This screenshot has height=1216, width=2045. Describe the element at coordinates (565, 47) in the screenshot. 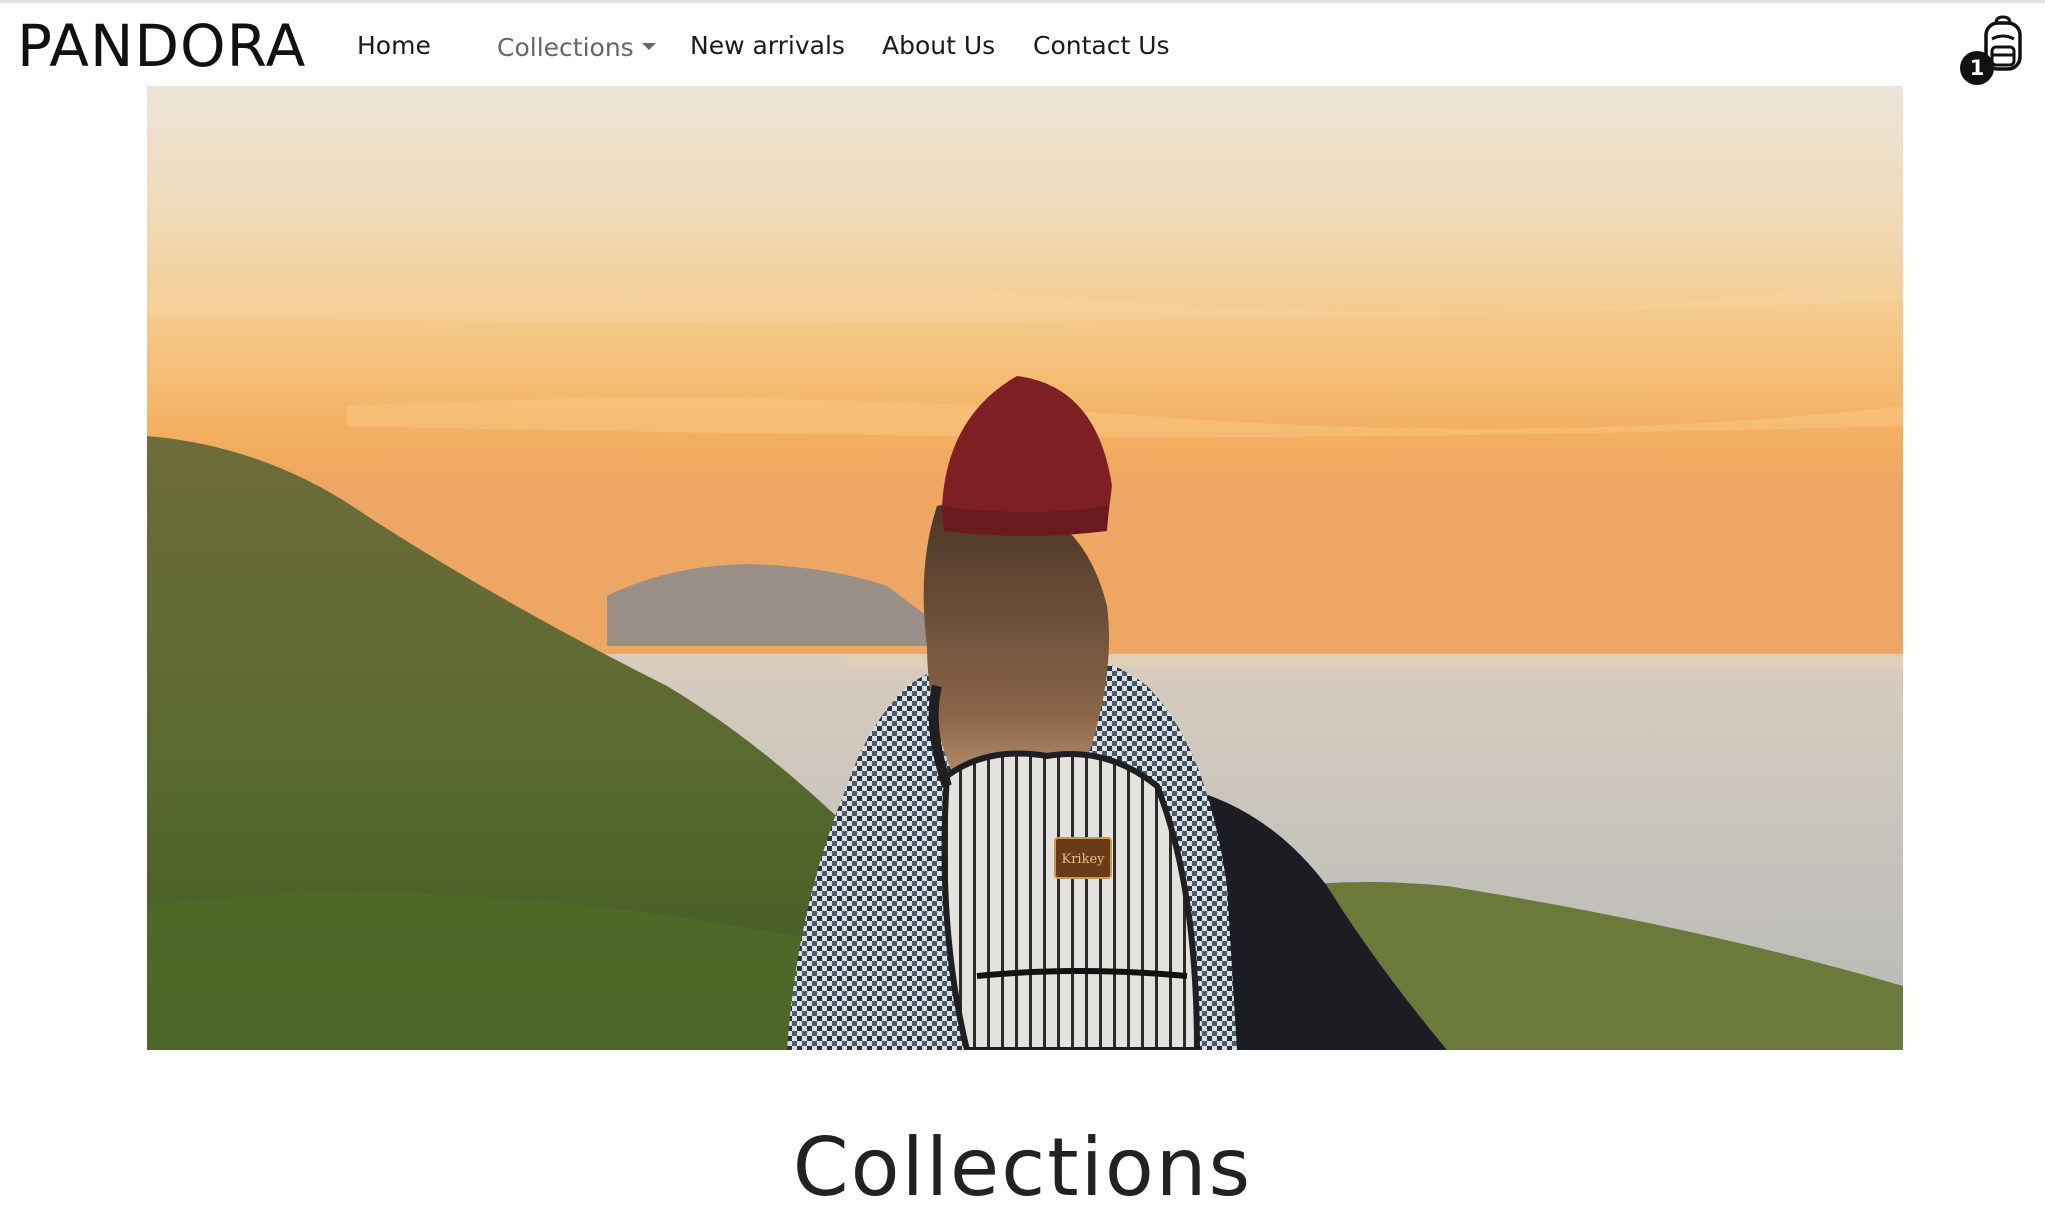

I see `nav-collections-label: Collections` at that location.